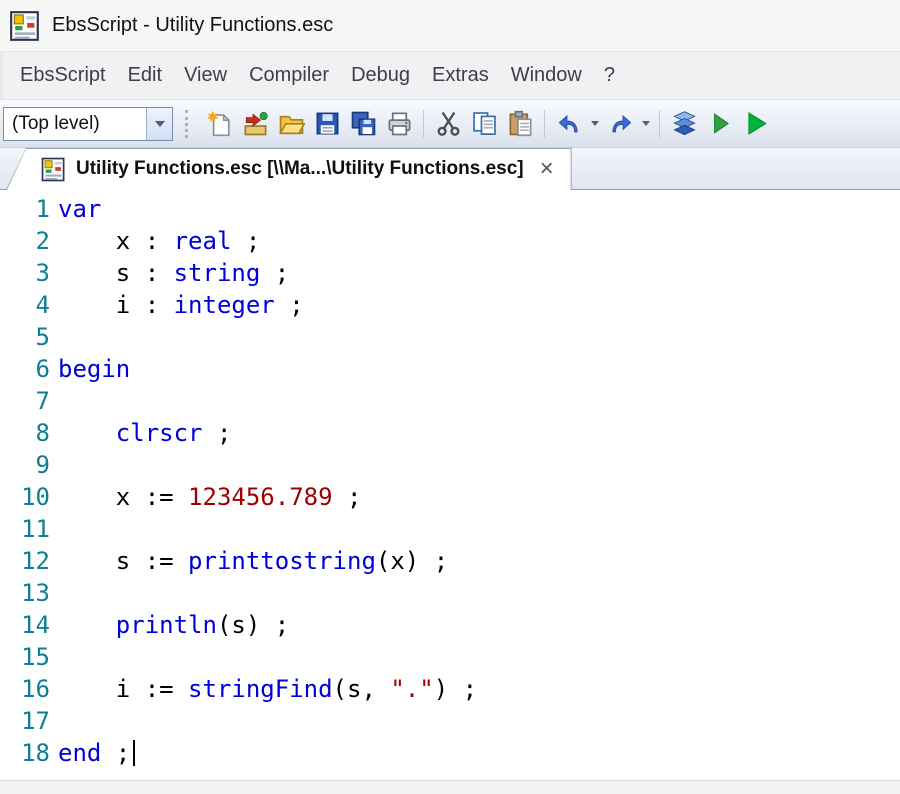 The image size is (900, 794). Describe the element at coordinates (35, 593) in the screenshot. I see `line-number: 13` at that location.